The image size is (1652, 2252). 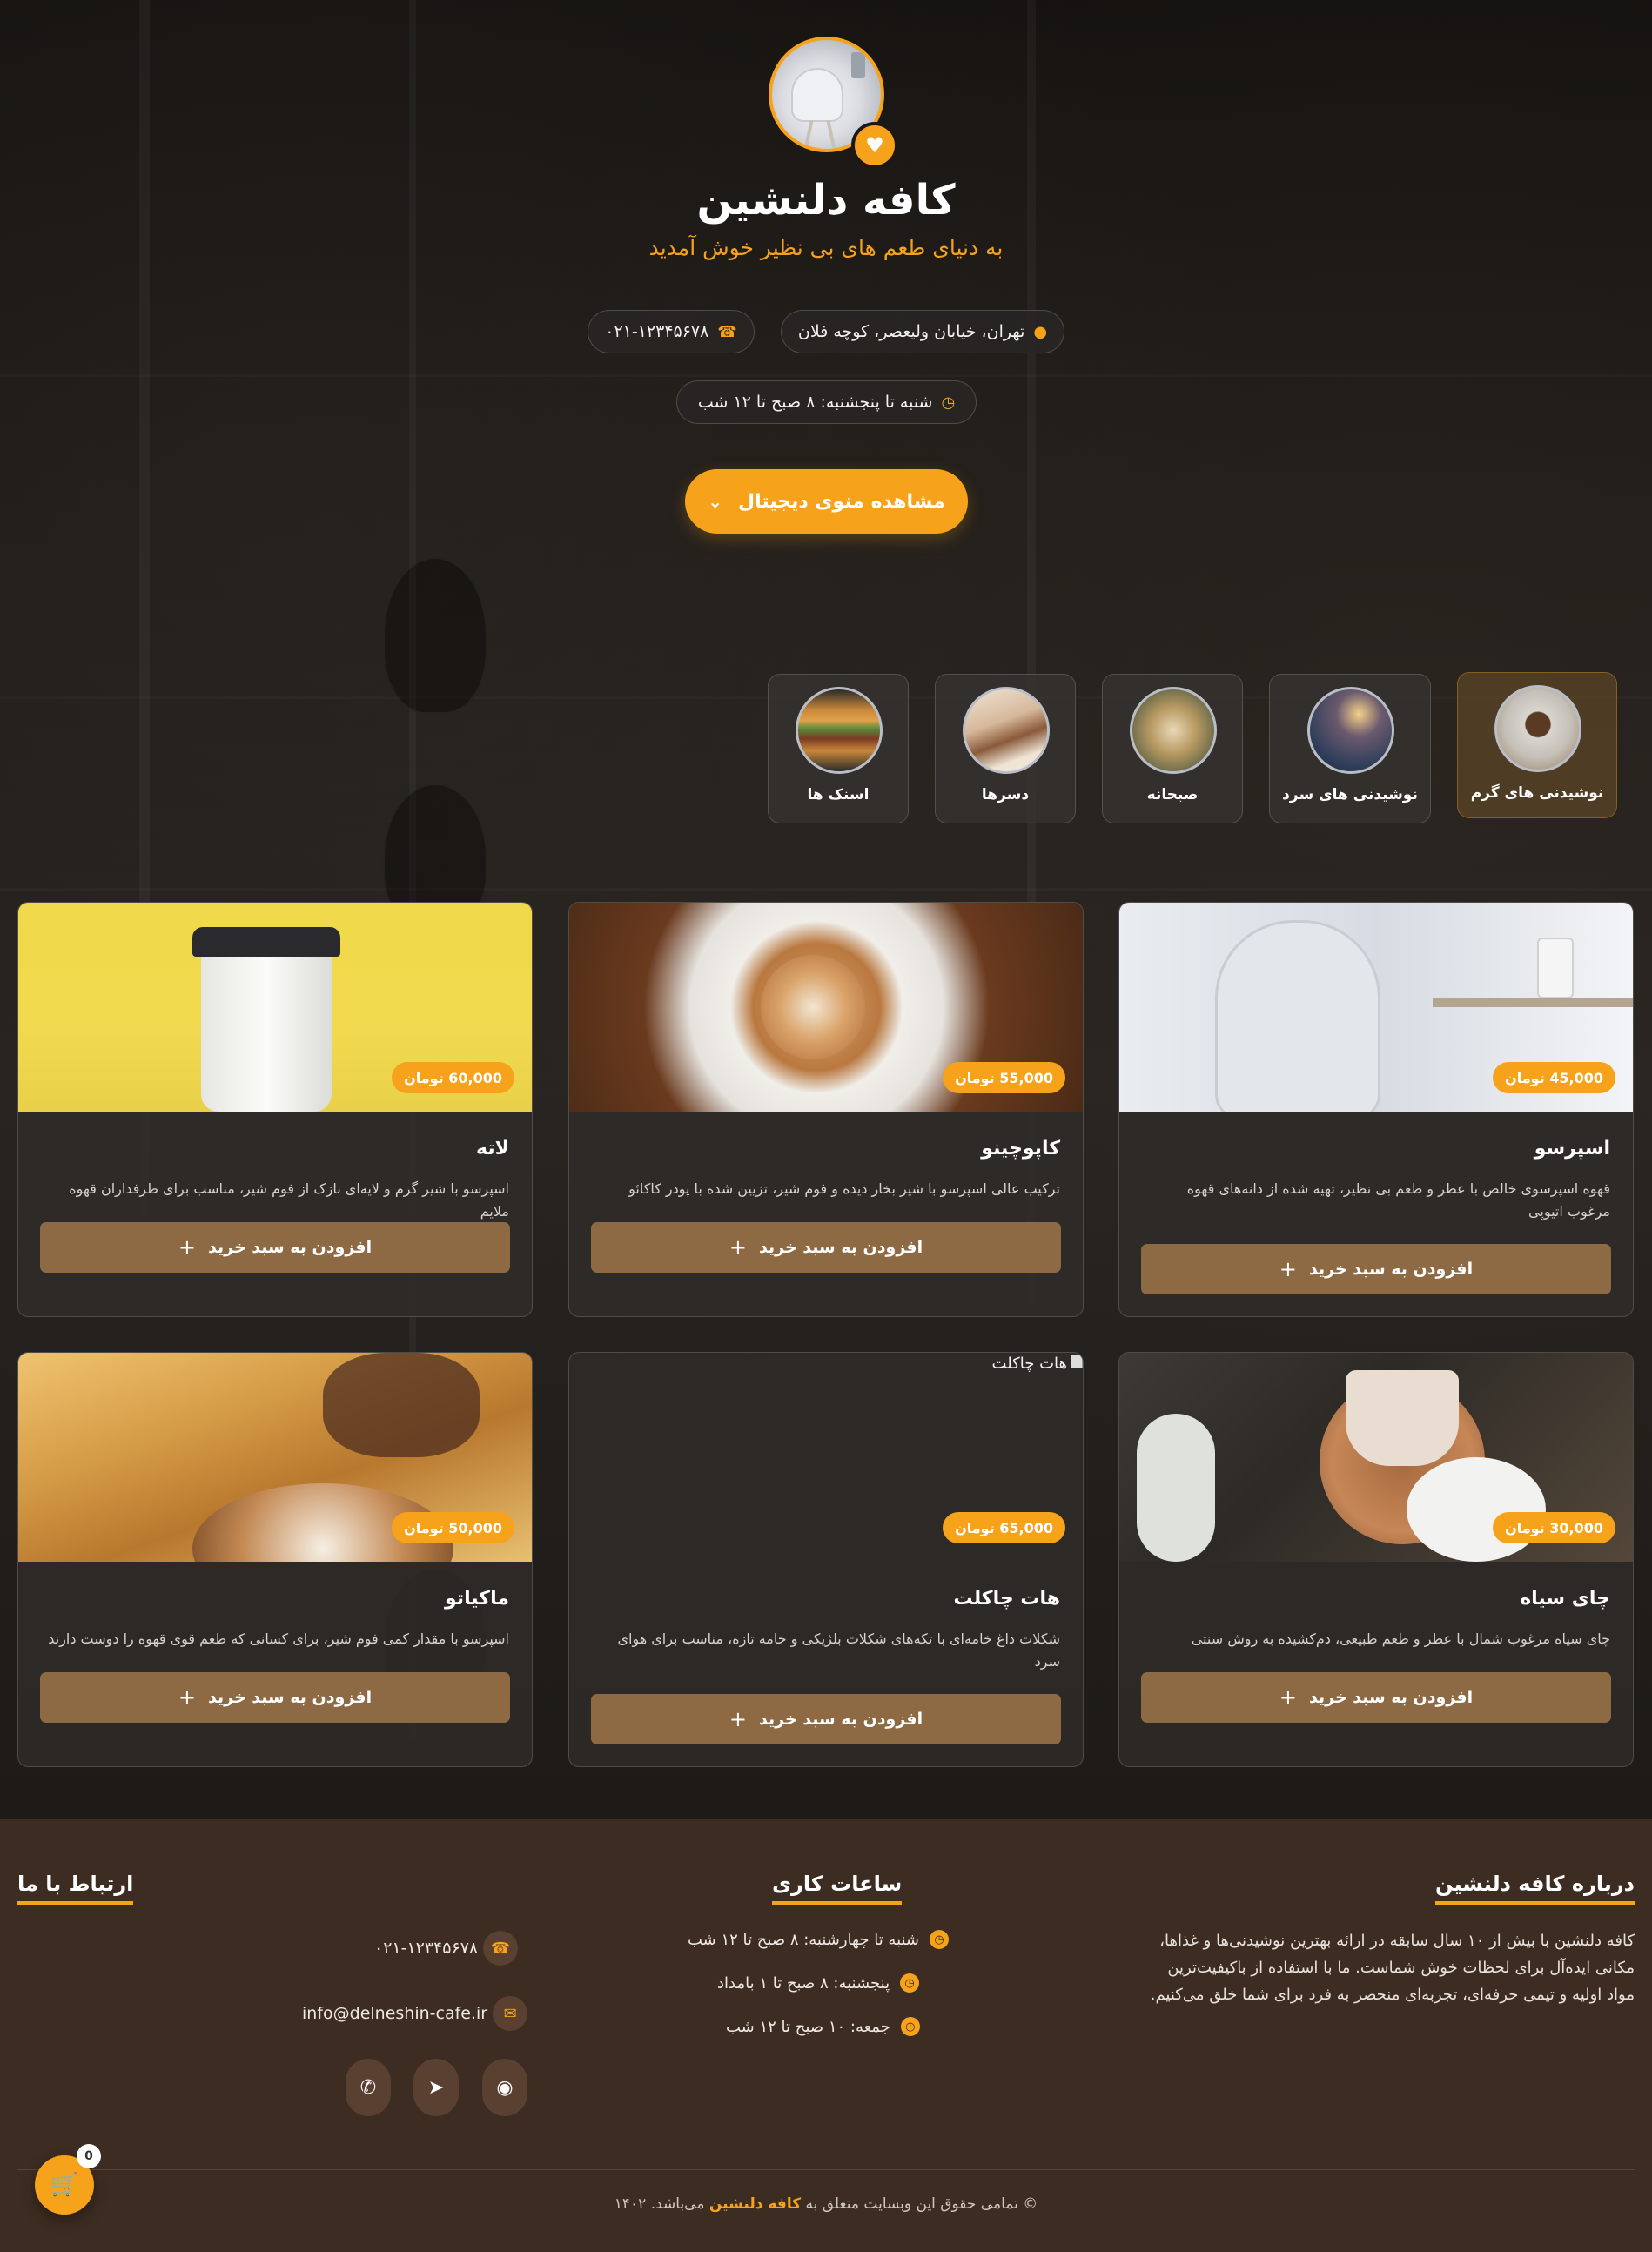 I want to click on heart-icon: ♥, so click(x=875, y=145).